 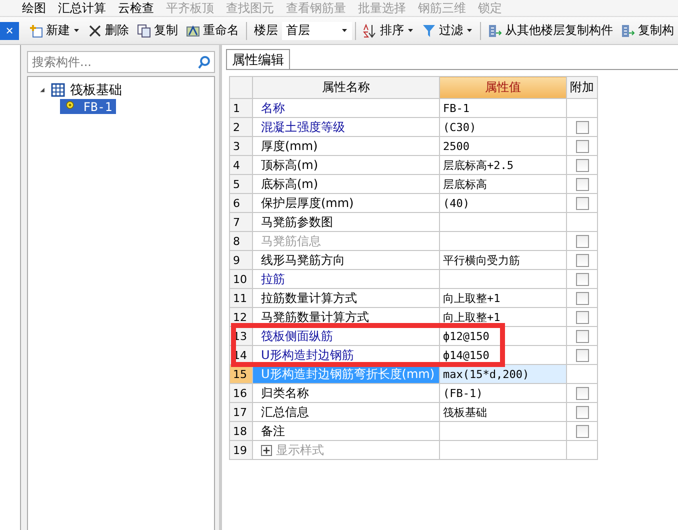 I want to click on delete-button: 删除, so click(x=109, y=30).